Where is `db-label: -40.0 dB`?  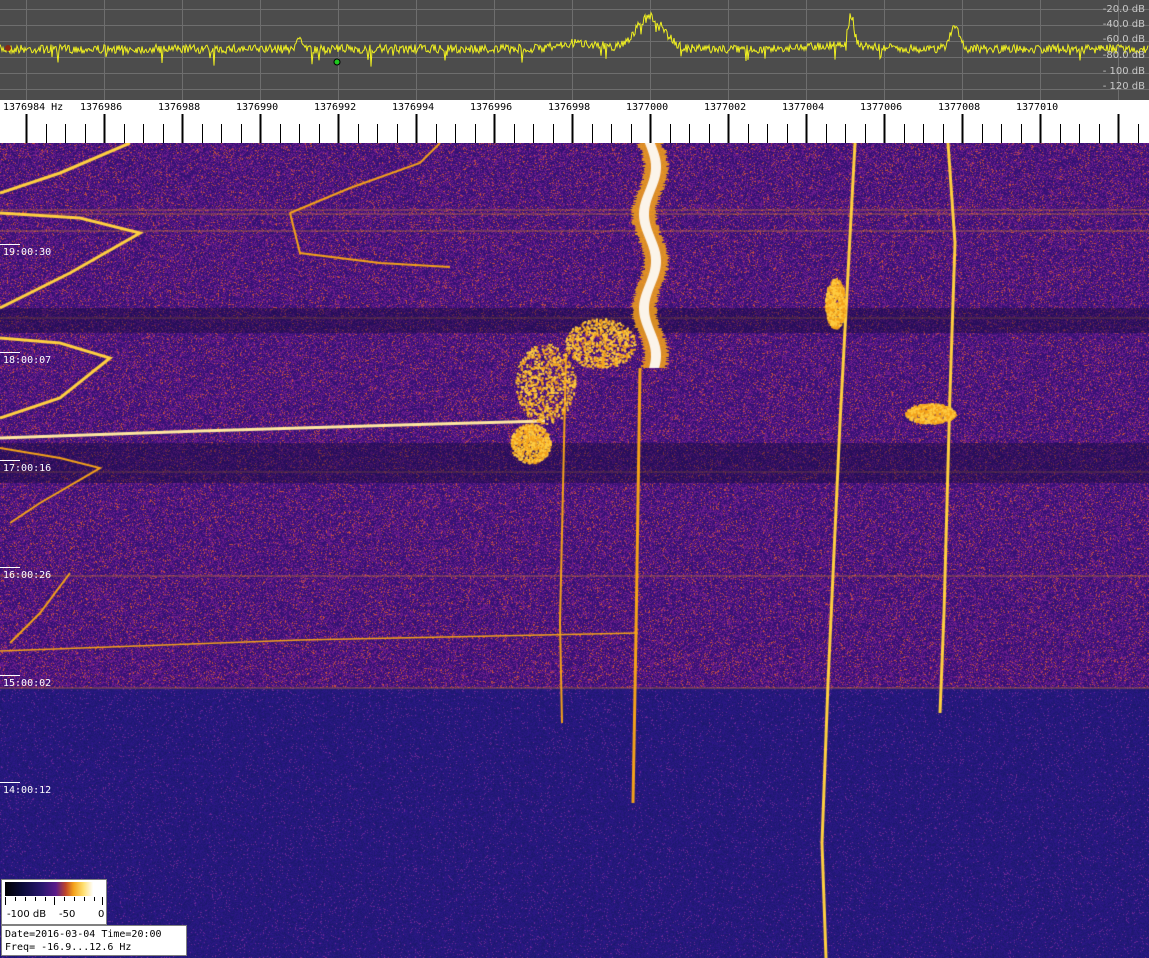
db-label: -40.0 dB is located at coordinates (1123, 24).